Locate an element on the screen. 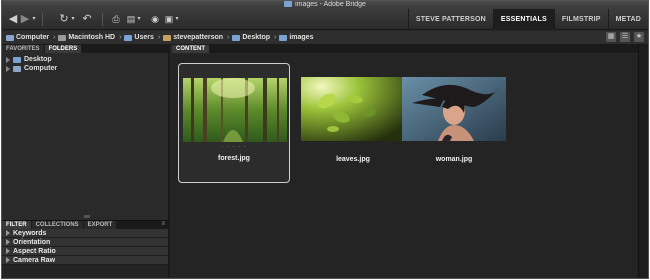 The height and width of the screenshot is (280, 650). camera-raw-icon: ◉ is located at coordinates (155, 19).